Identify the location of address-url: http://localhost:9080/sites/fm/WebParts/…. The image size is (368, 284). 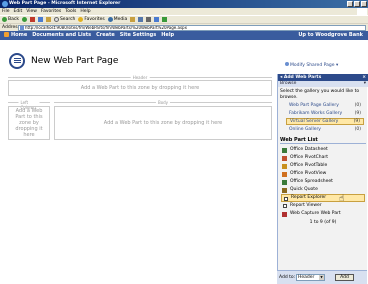
(106, 27).